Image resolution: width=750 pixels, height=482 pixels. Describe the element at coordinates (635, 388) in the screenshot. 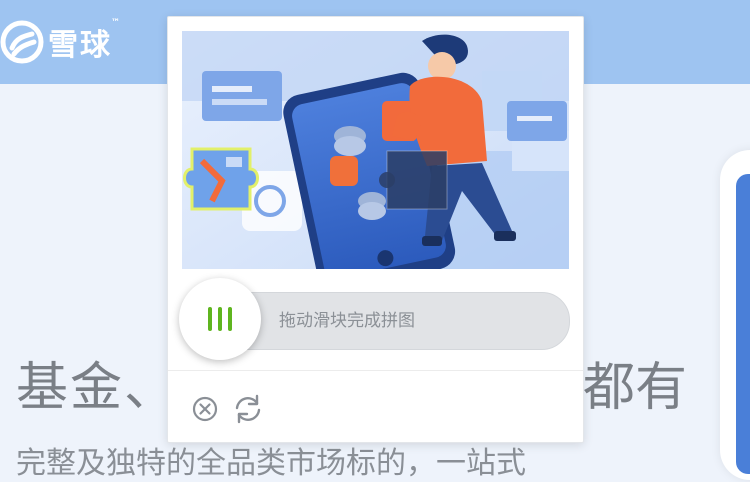

I see `hero-title-right: 都有` at that location.